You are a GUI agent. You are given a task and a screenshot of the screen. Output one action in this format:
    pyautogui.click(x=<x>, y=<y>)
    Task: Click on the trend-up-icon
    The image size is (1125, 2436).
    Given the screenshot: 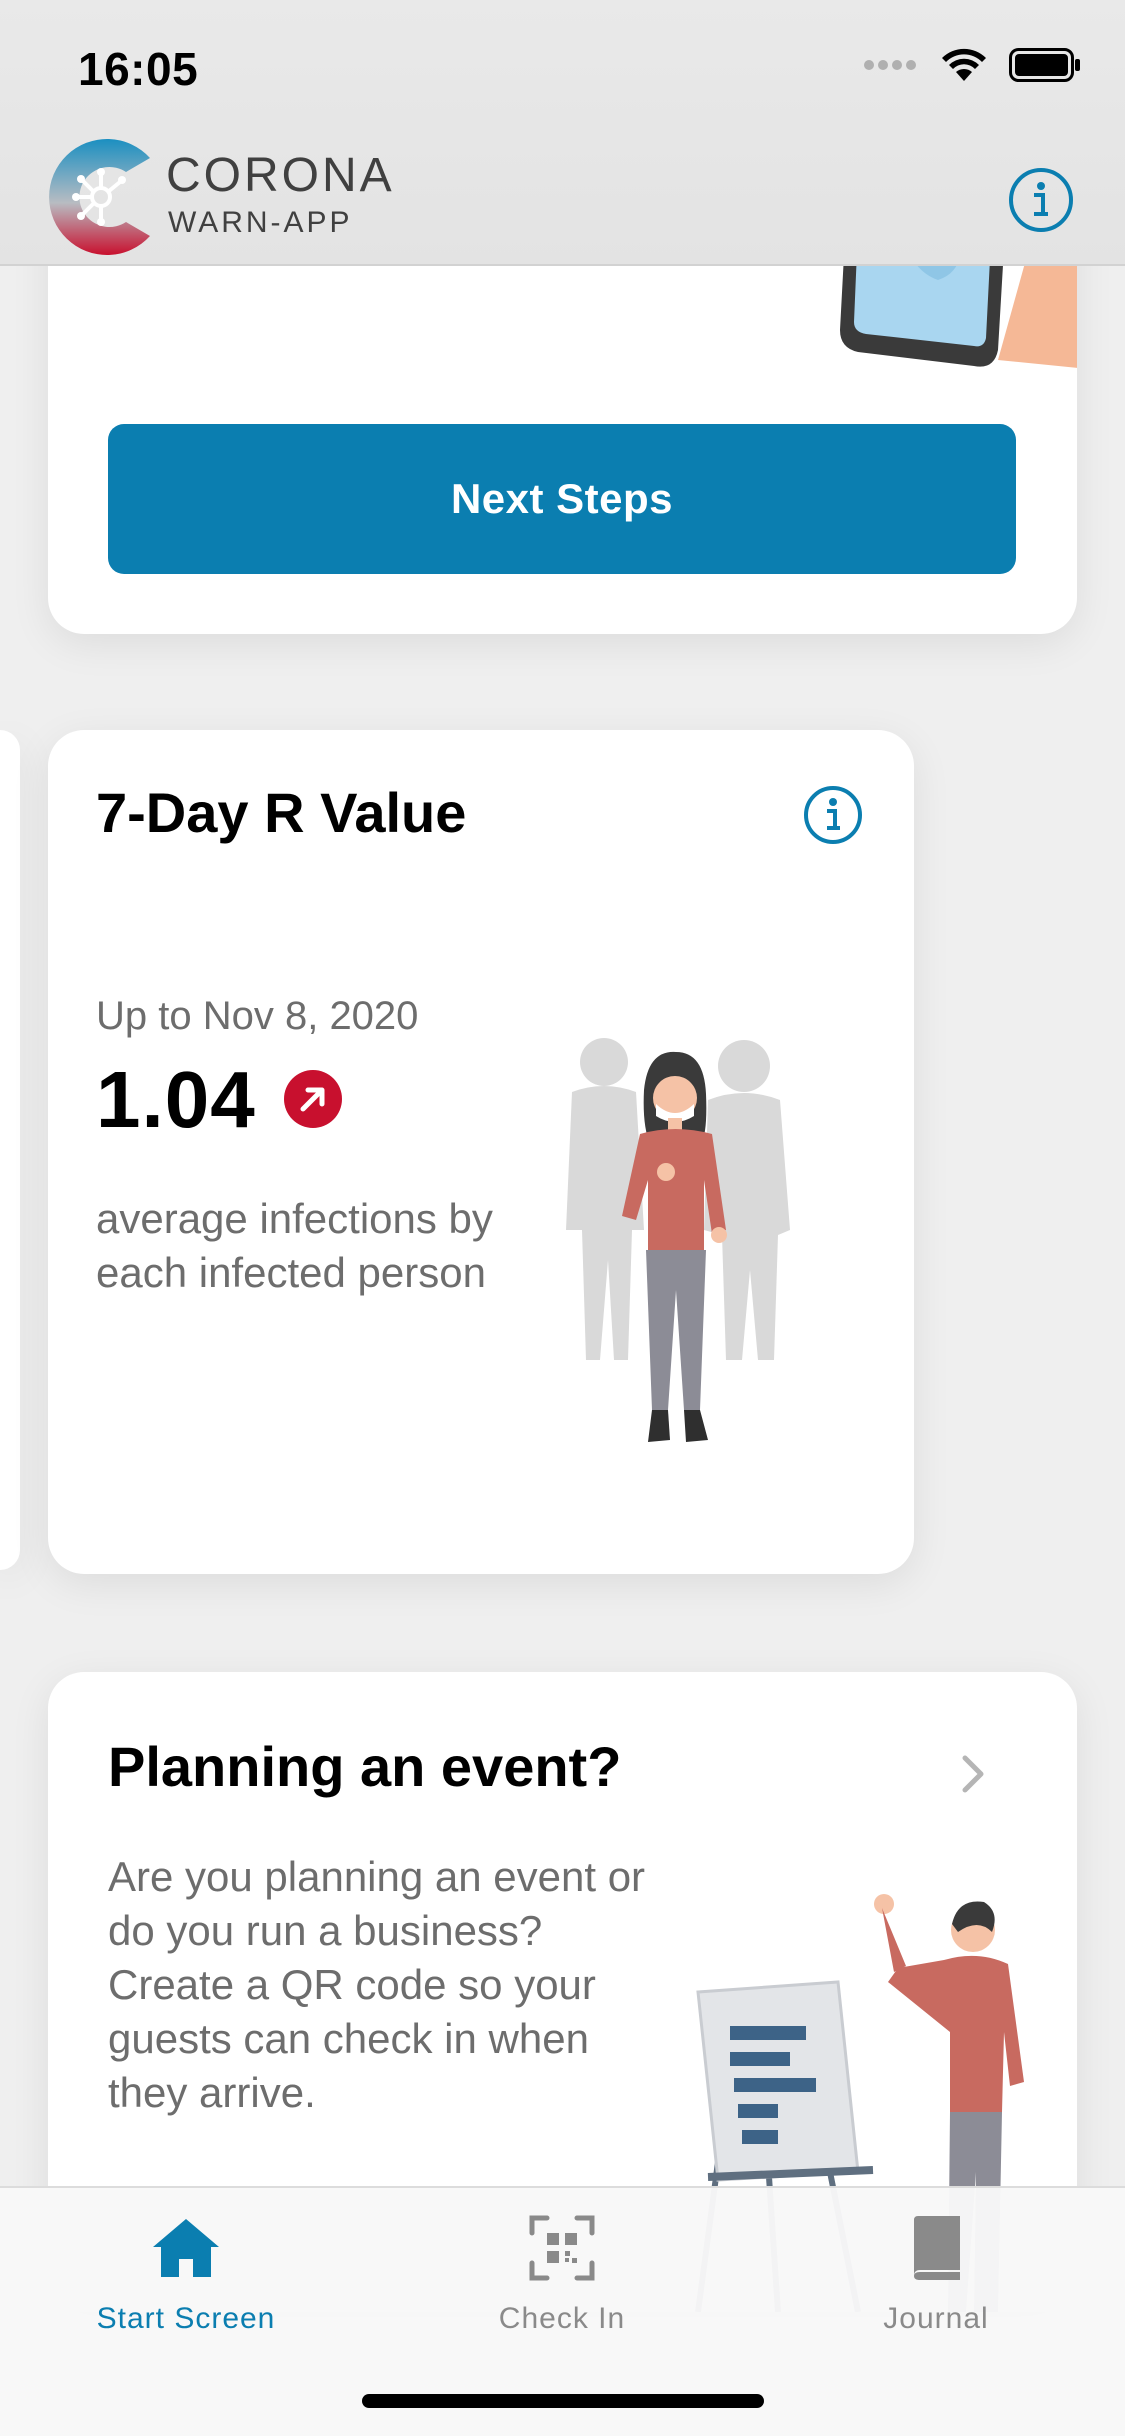 What is the action you would take?
    pyautogui.click(x=313, y=1099)
    